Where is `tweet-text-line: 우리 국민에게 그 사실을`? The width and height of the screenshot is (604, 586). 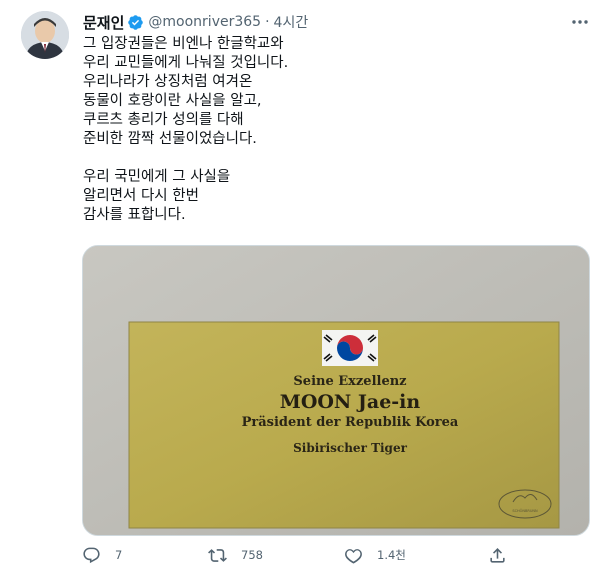
tweet-text-line: 우리 국민에게 그 사실을 is located at coordinates (157, 177).